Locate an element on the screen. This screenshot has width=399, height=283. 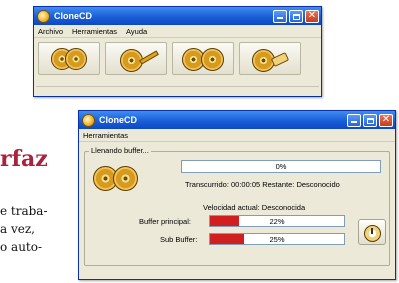
main-buffer-value: 22% is located at coordinates (277, 221).